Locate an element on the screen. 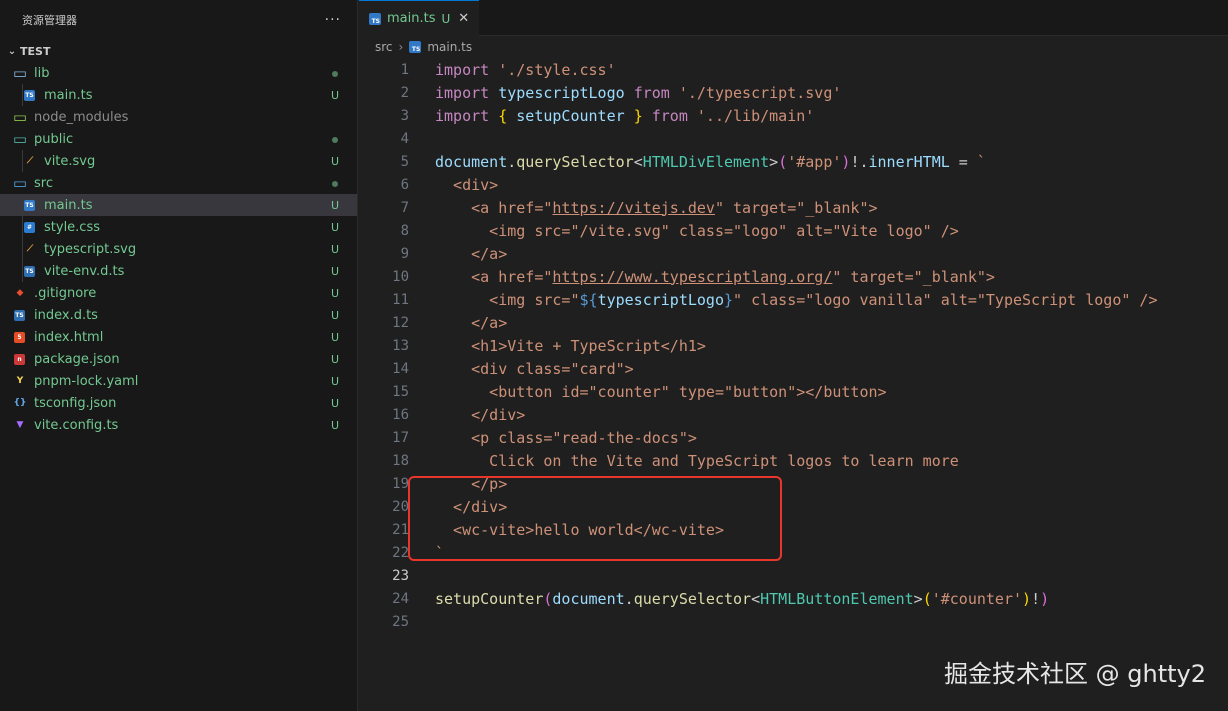  file-tree-item: ⟋ typescript.svg U is located at coordinates (178, 249).